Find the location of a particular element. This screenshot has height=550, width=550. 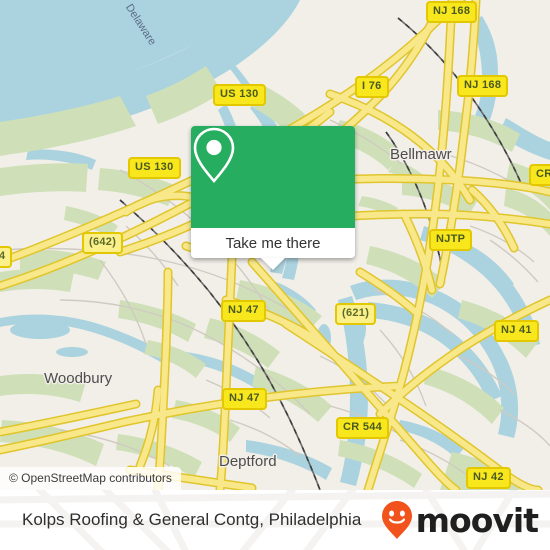

road-shield-cr-544: CR 544 is located at coordinates (363, 428).